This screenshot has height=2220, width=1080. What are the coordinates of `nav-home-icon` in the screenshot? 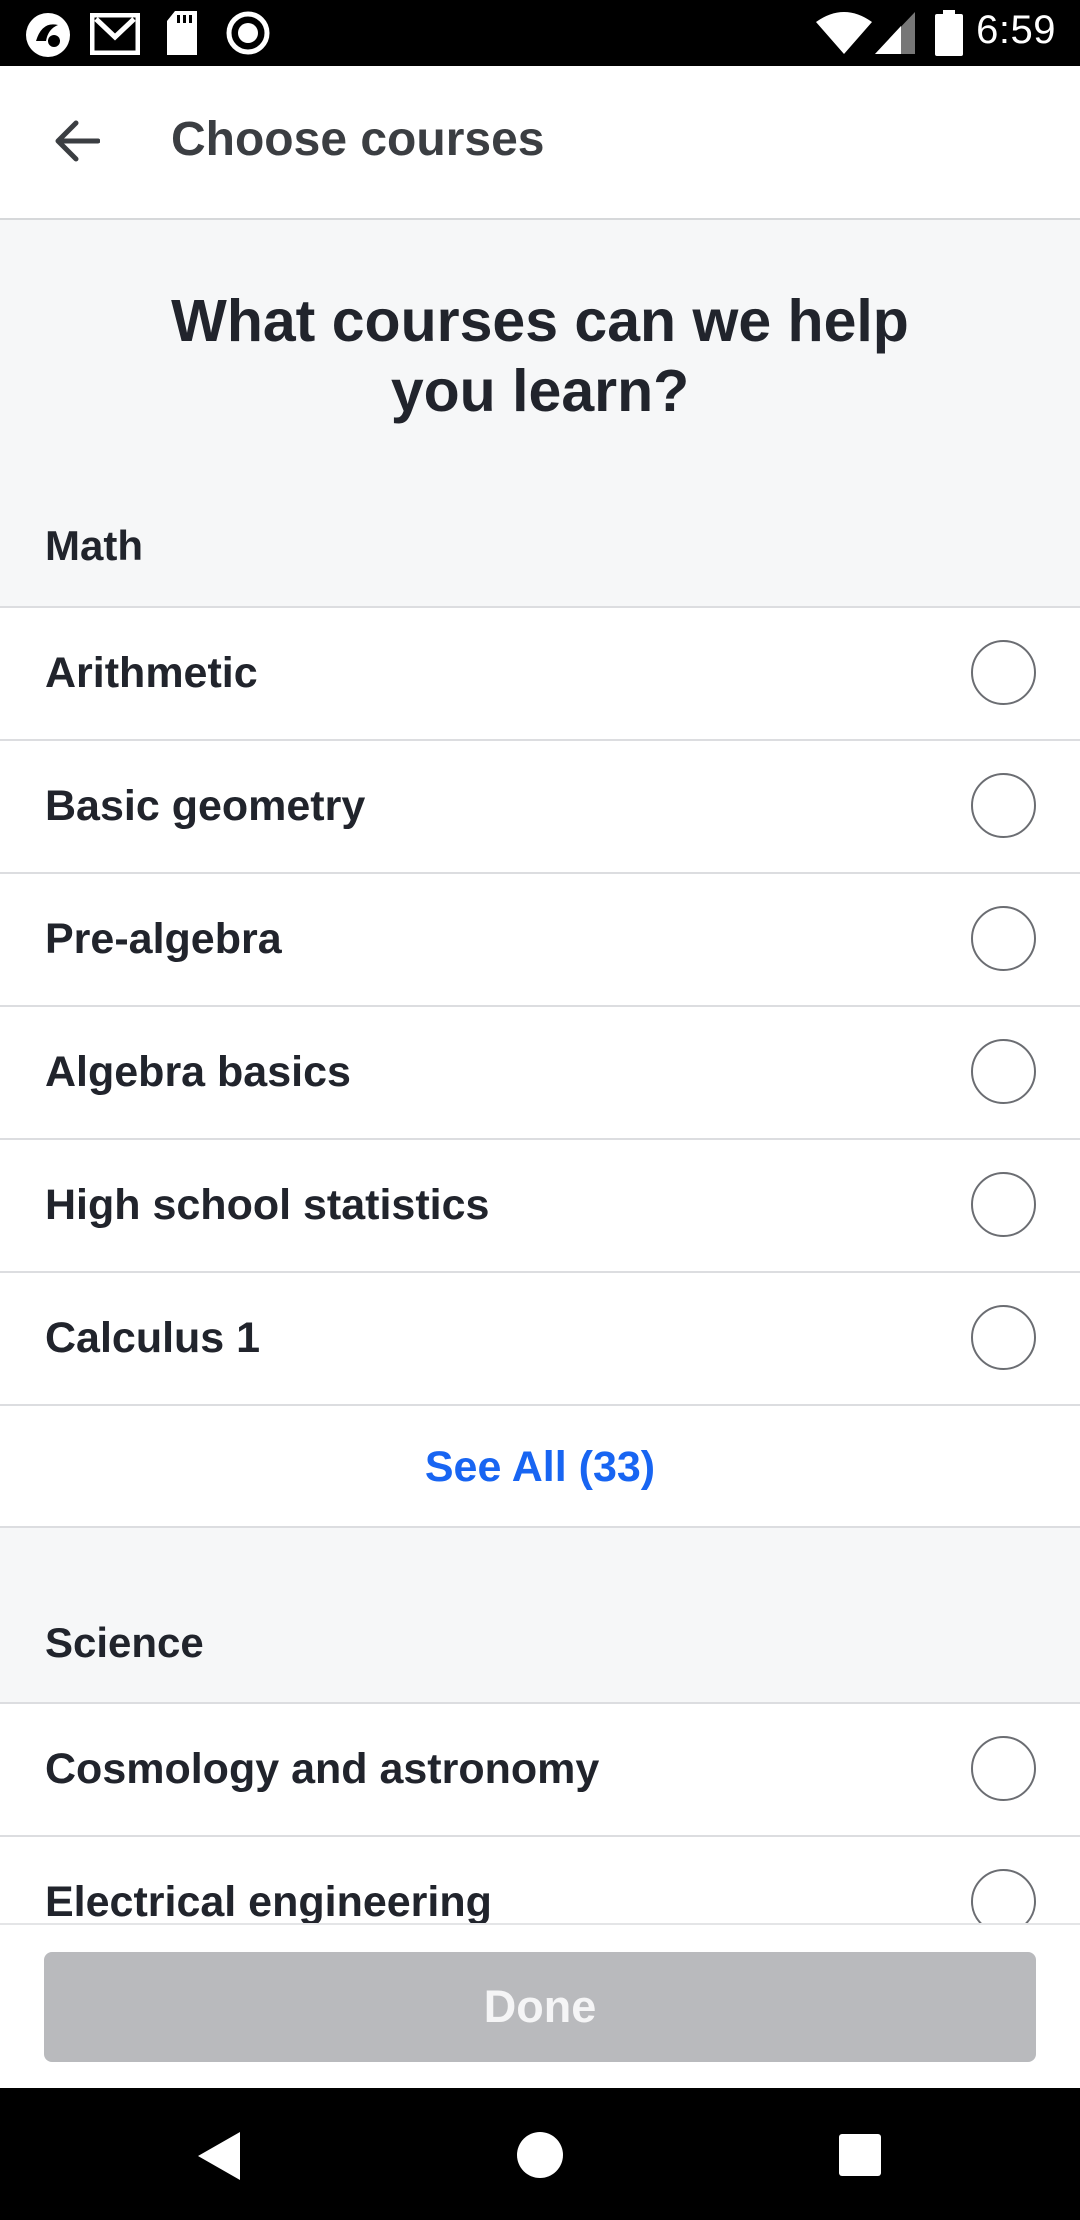 It's located at (540, 2157).